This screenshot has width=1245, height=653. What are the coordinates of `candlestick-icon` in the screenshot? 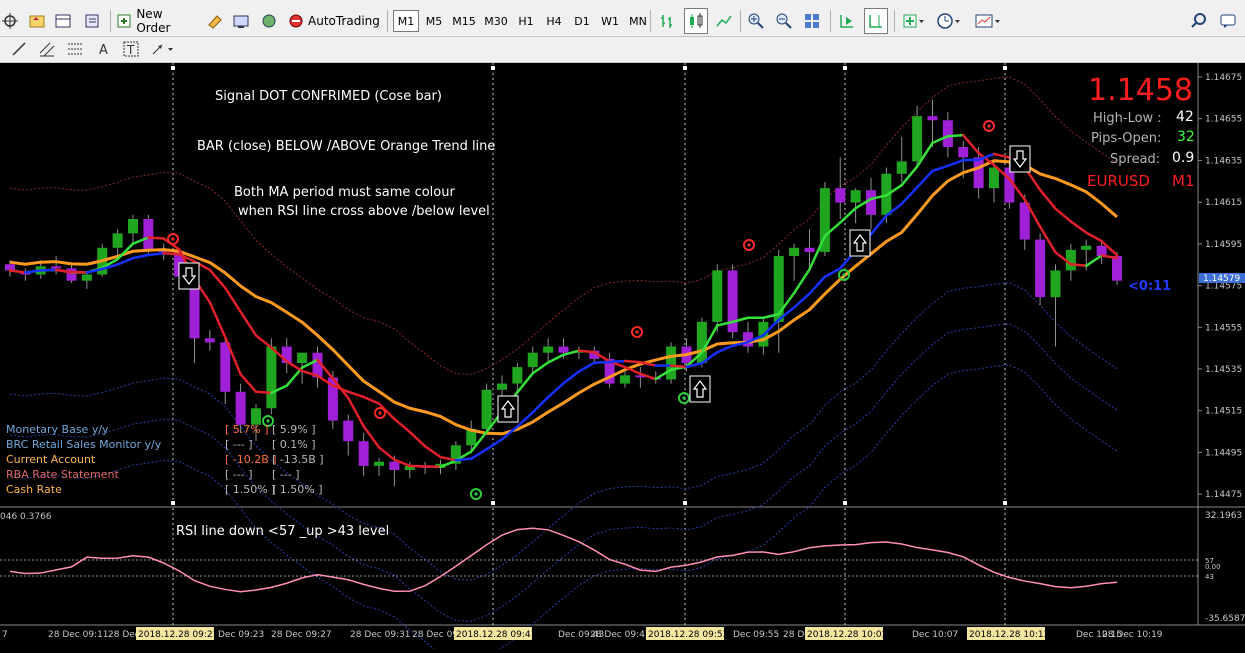 It's located at (696, 21).